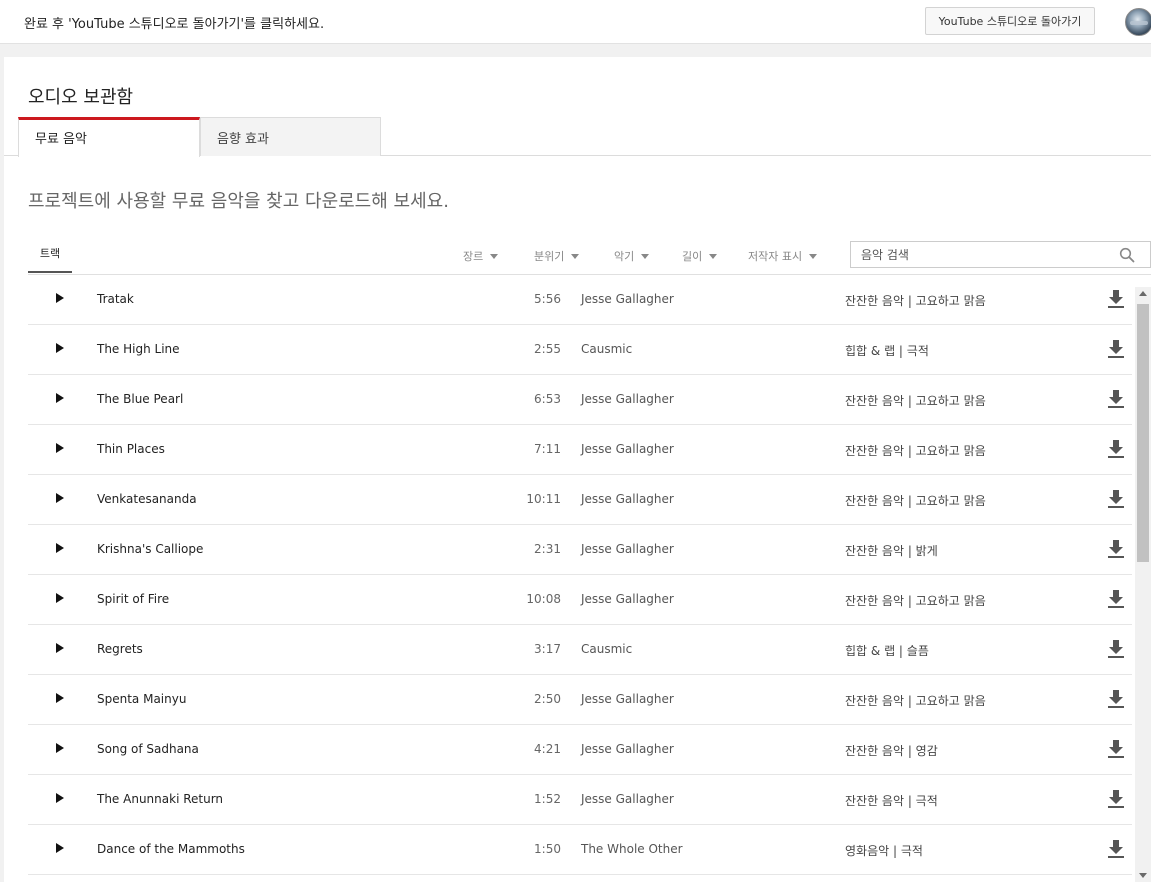 This screenshot has height=882, width=1151. I want to click on track-title: Dance of the Mammoths, so click(171, 849).